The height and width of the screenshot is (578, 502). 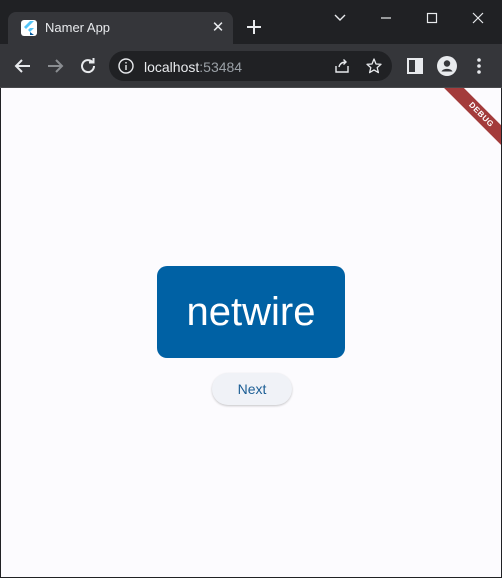 I want to click on close-icon, so click(x=478, y=18).